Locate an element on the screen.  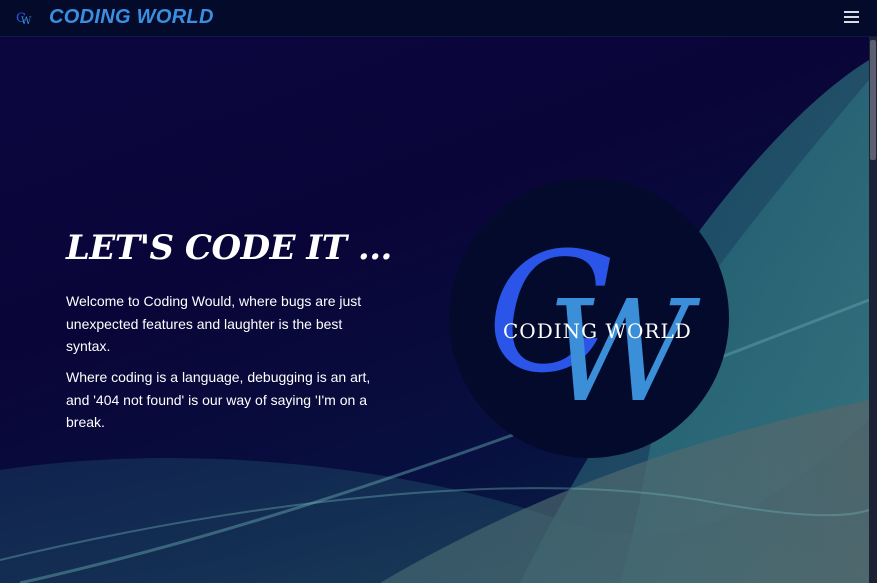
logo-letter-w: W is located at coordinates (624, 352).